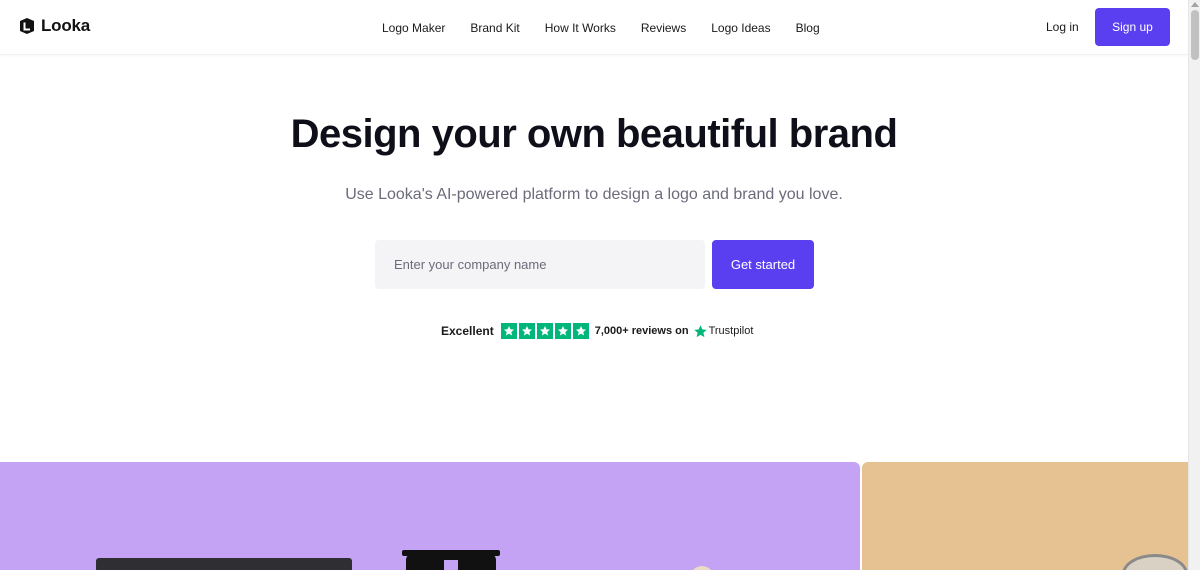 This screenshot has width=1200, height=570. What do you see at coordinates (1195, 4) in the screenshot?
I see `scroll-up-arrow-icon` at bounding box center [1195, 4].